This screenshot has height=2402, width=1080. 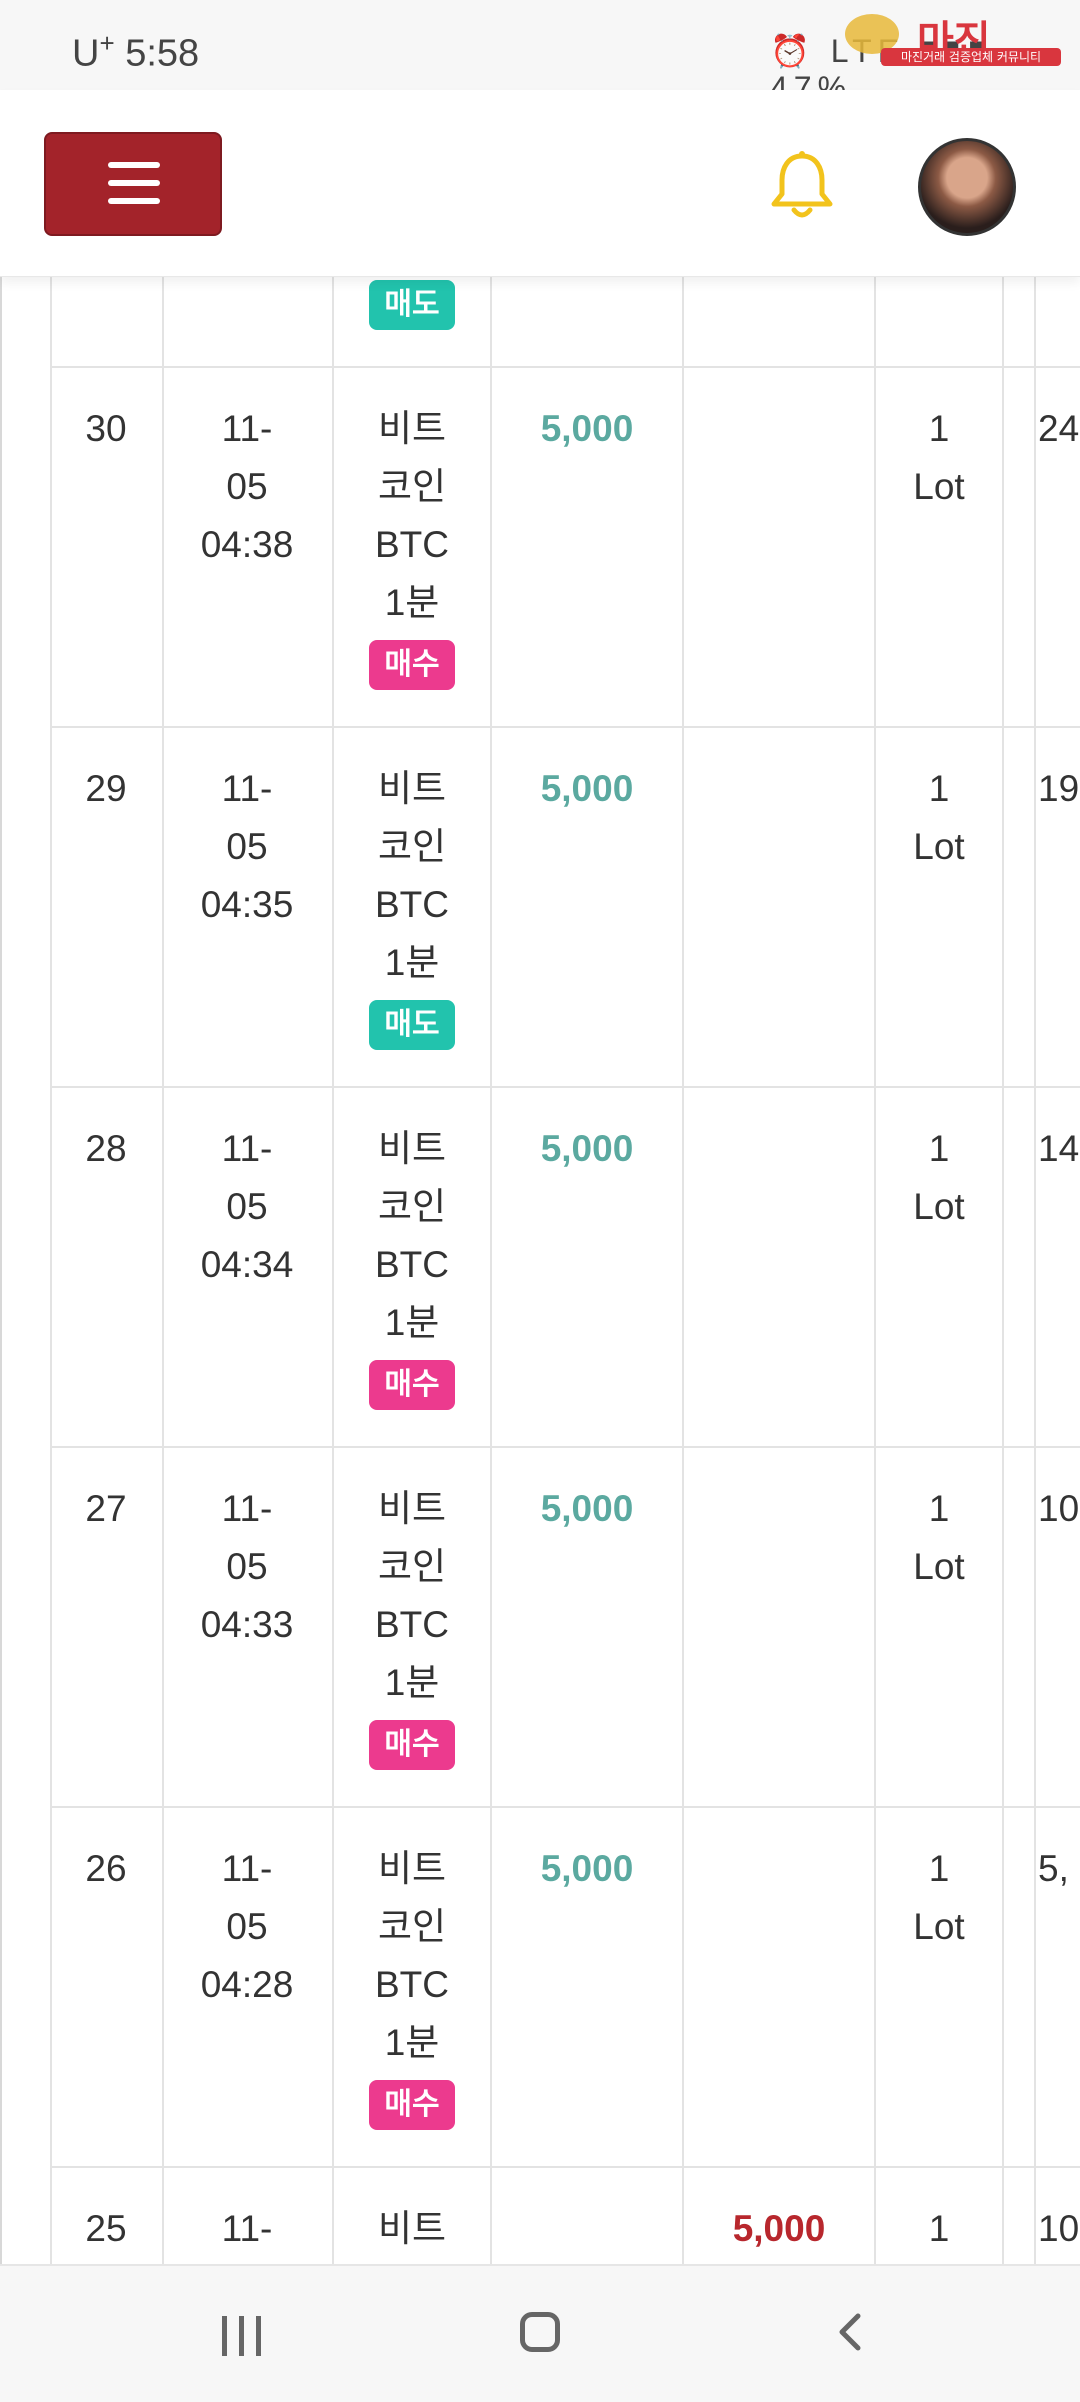 I want to click on carrier-time: U+ 5:58, so click(x=135, y=52).